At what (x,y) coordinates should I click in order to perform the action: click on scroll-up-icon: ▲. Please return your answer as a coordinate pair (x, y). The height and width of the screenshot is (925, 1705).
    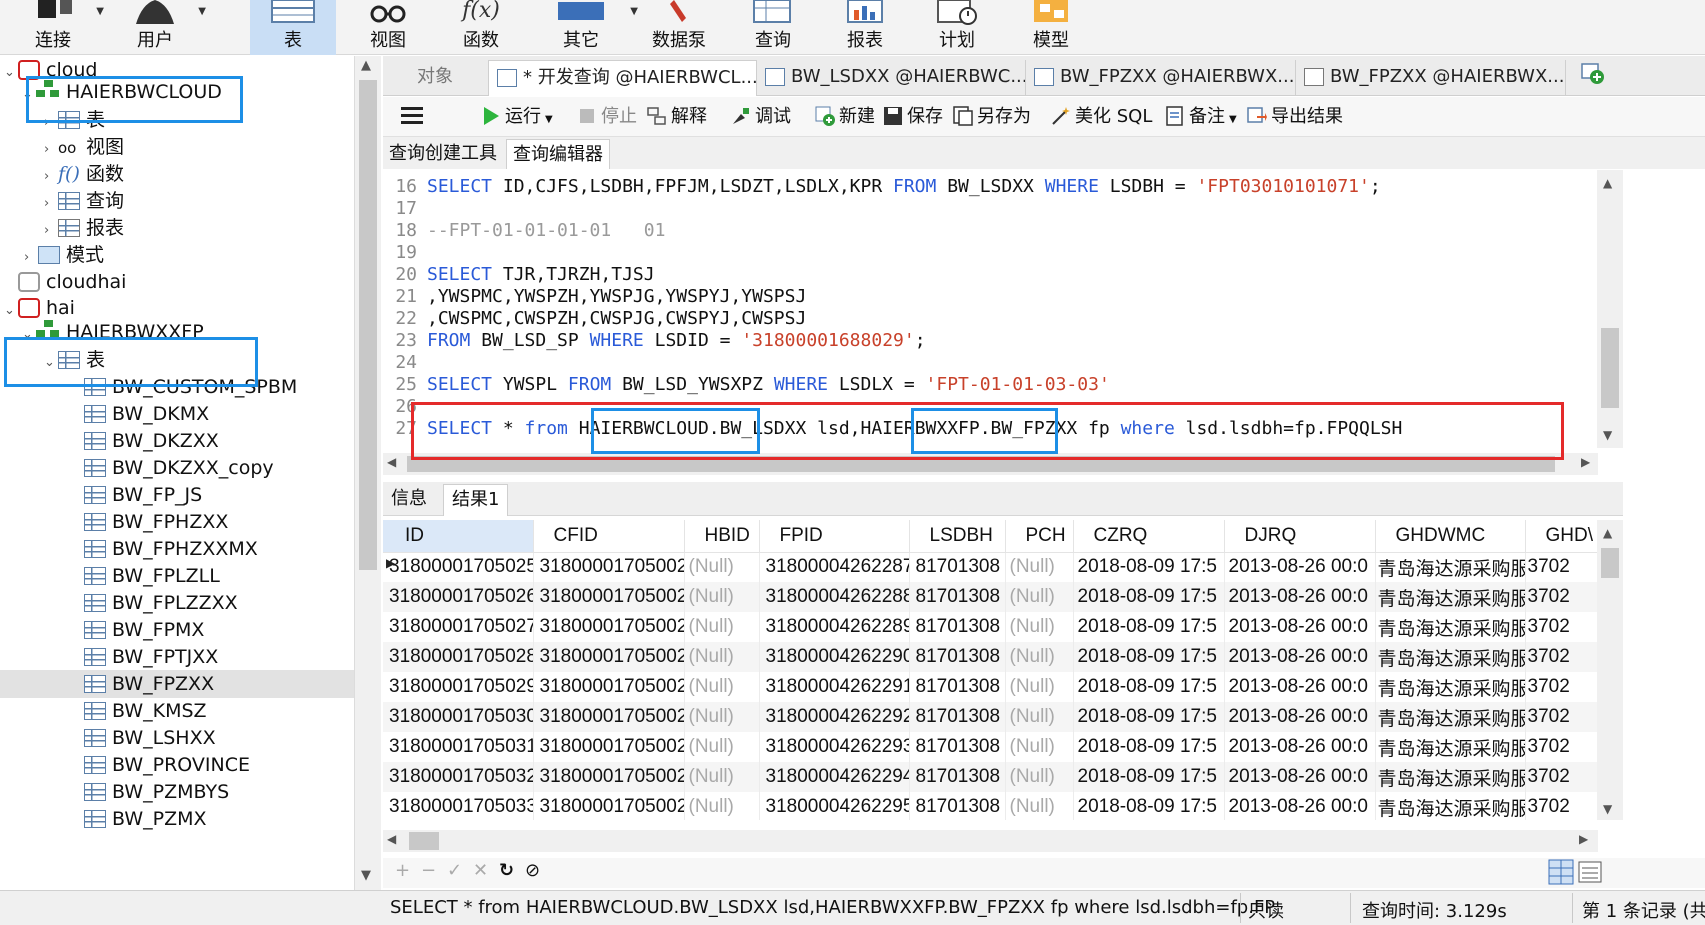
    Looking at the image, I should click on (1607, 533).